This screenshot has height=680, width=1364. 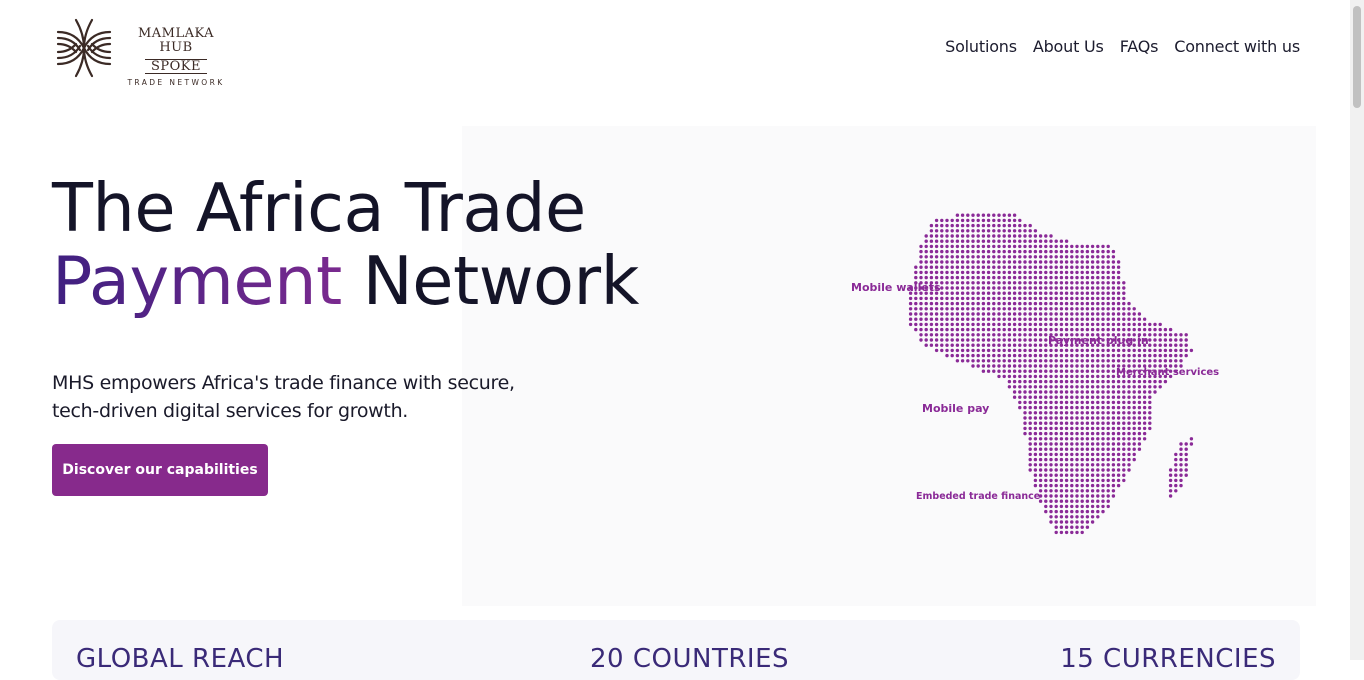 What do you see at coordinates (1357, 57) in the screenshot?
I see `scrollbar-thumb` at bounding box center [1357, 57].